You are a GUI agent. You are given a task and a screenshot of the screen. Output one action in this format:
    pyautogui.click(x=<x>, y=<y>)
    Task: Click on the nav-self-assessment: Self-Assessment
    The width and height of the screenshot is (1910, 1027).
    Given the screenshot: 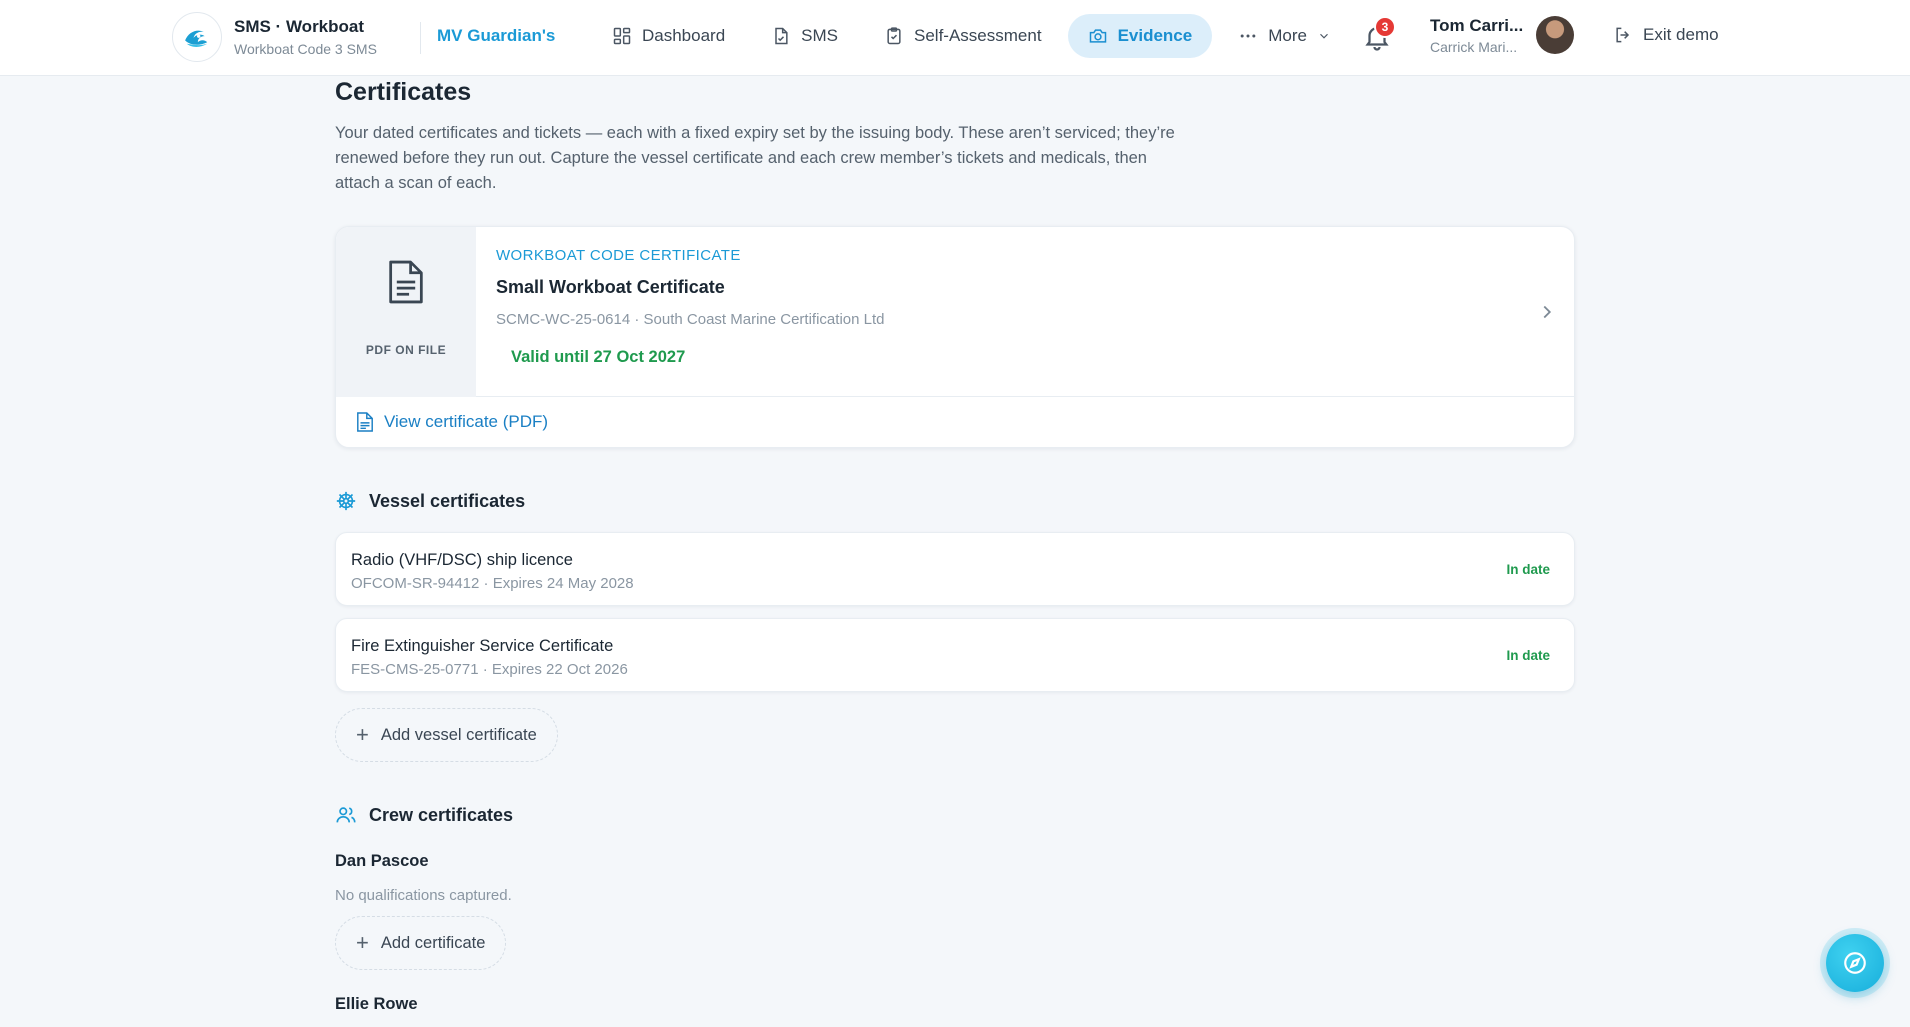 What is the action you would take?
    pyautogui.click(x=963, y=36)
    